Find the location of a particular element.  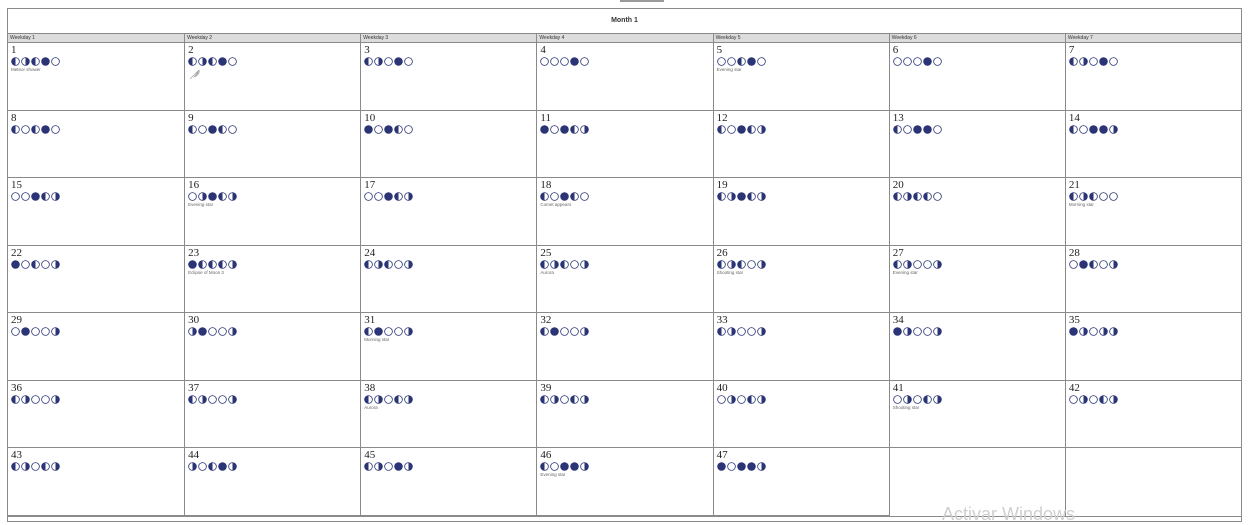

day-cell: 23 Eclipse of Moon 3 is located at coordinates (272, 279).